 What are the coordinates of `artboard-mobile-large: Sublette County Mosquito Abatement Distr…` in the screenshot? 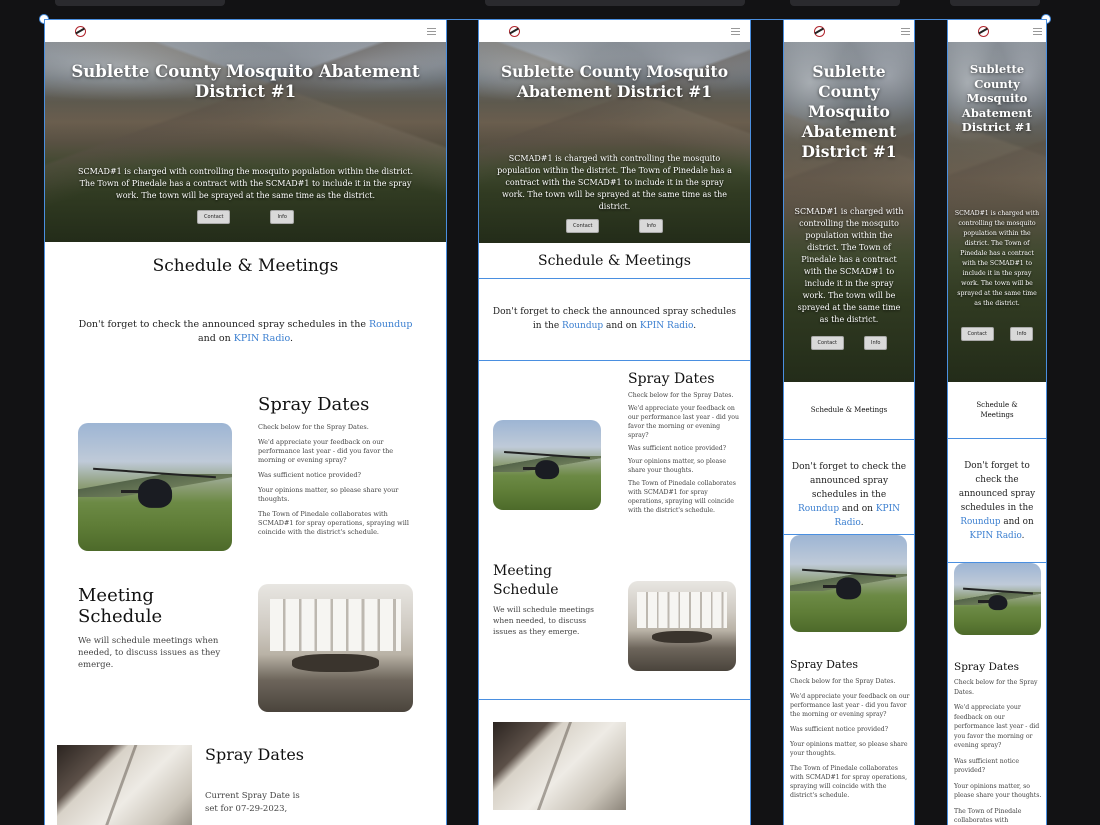 It's located at (849, 422).